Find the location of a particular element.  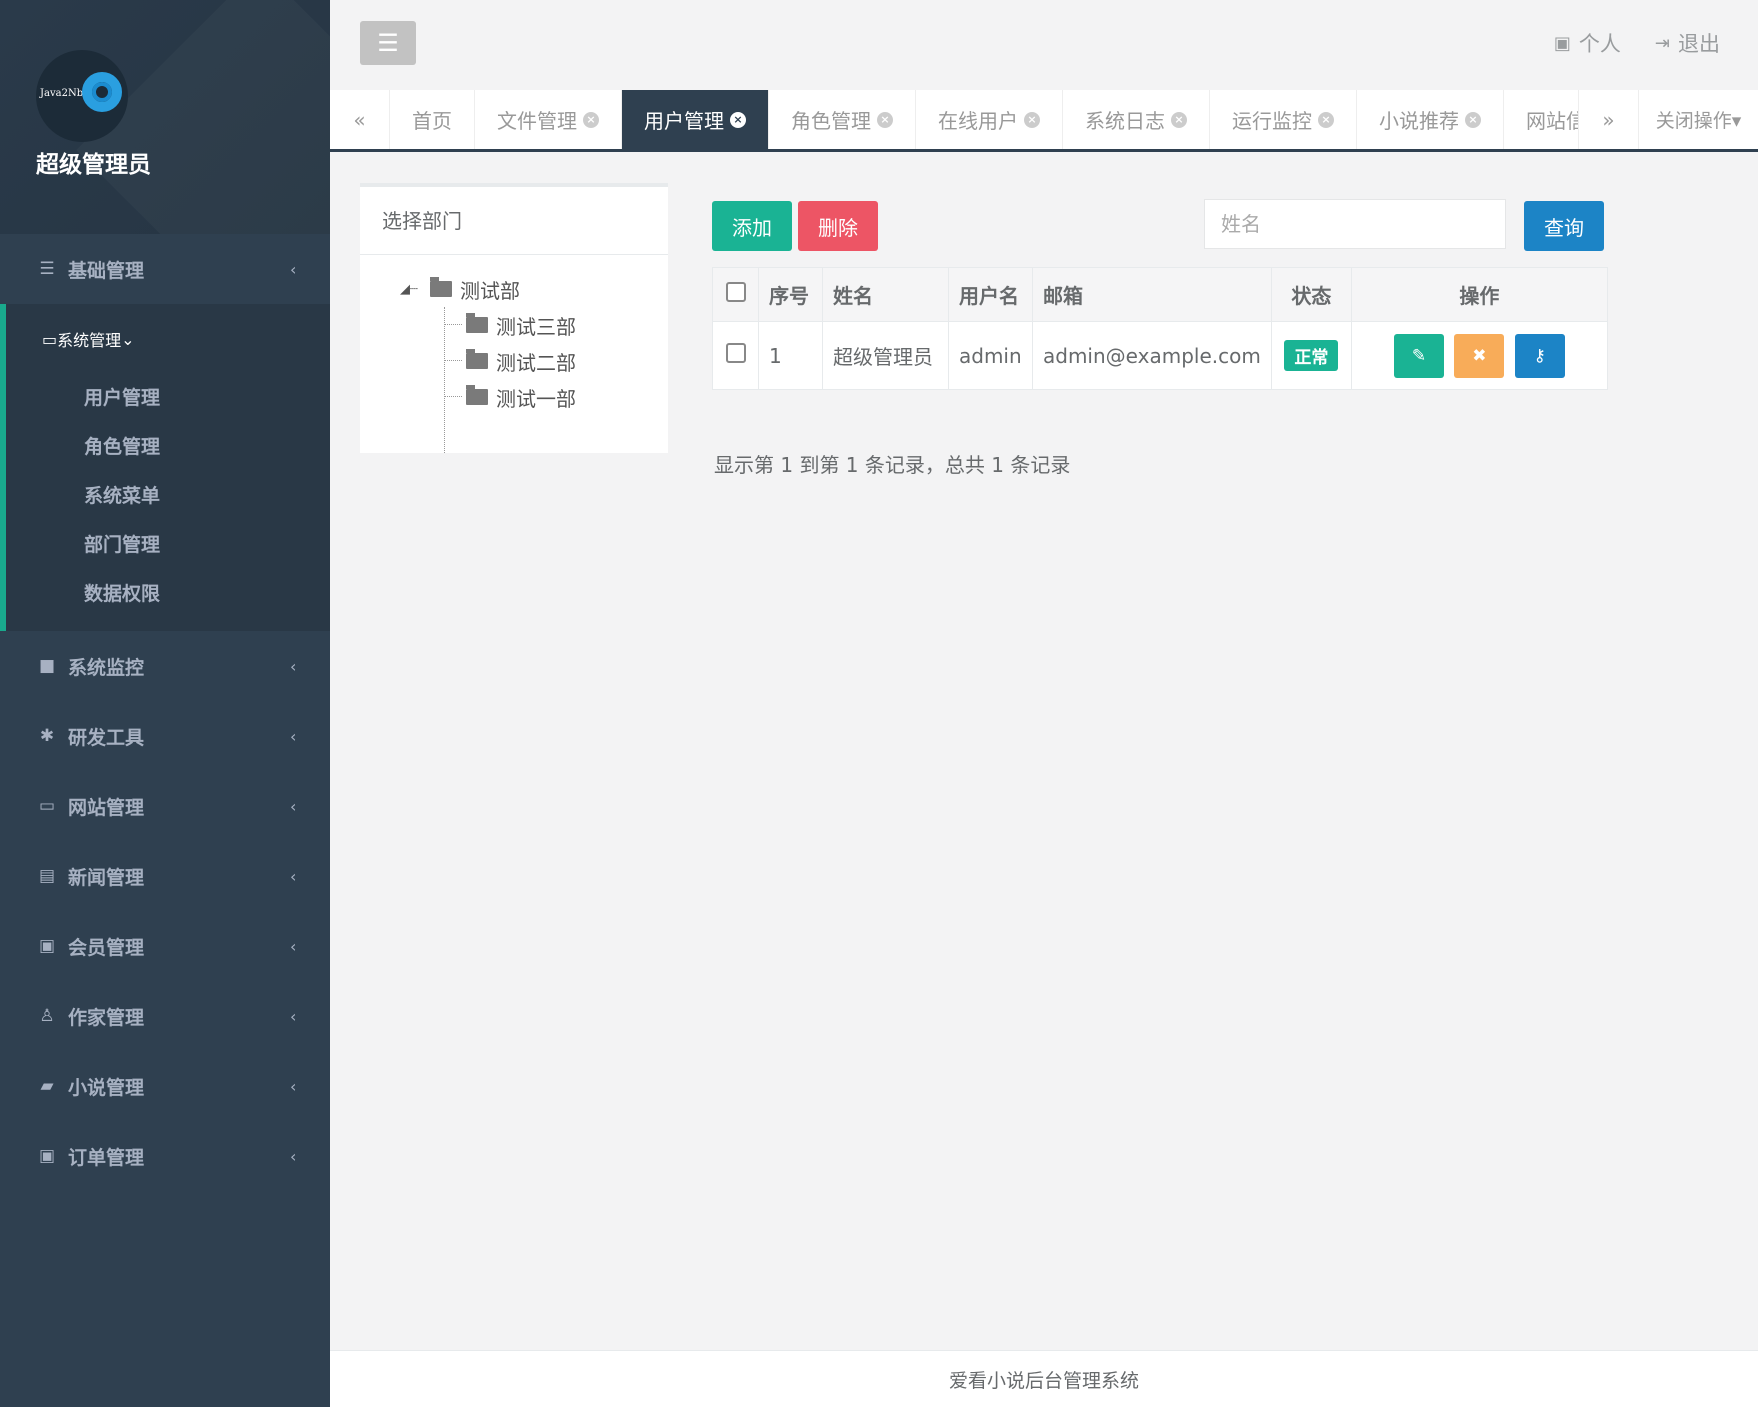

edit-icon: ✎ is located at coordinates (1419, 355).